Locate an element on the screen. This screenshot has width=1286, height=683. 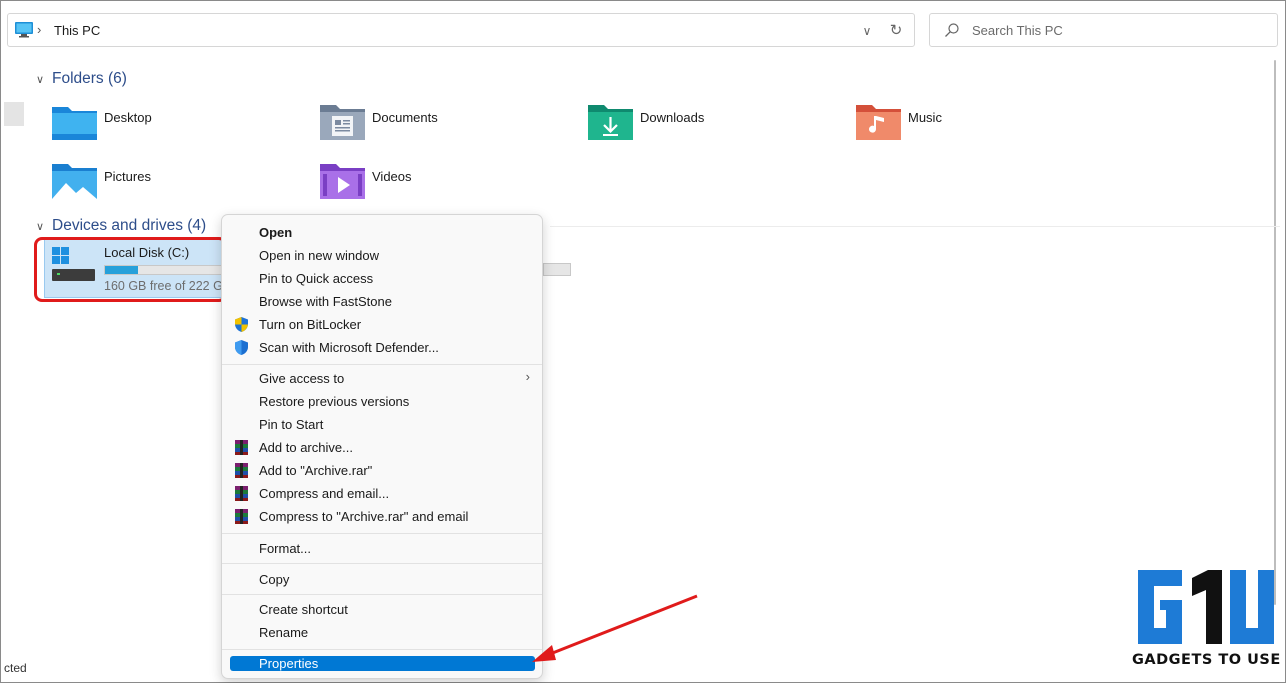
gadgets-to-use-watermark: GADGETS TO USE is located at coordinates (1205, 622).